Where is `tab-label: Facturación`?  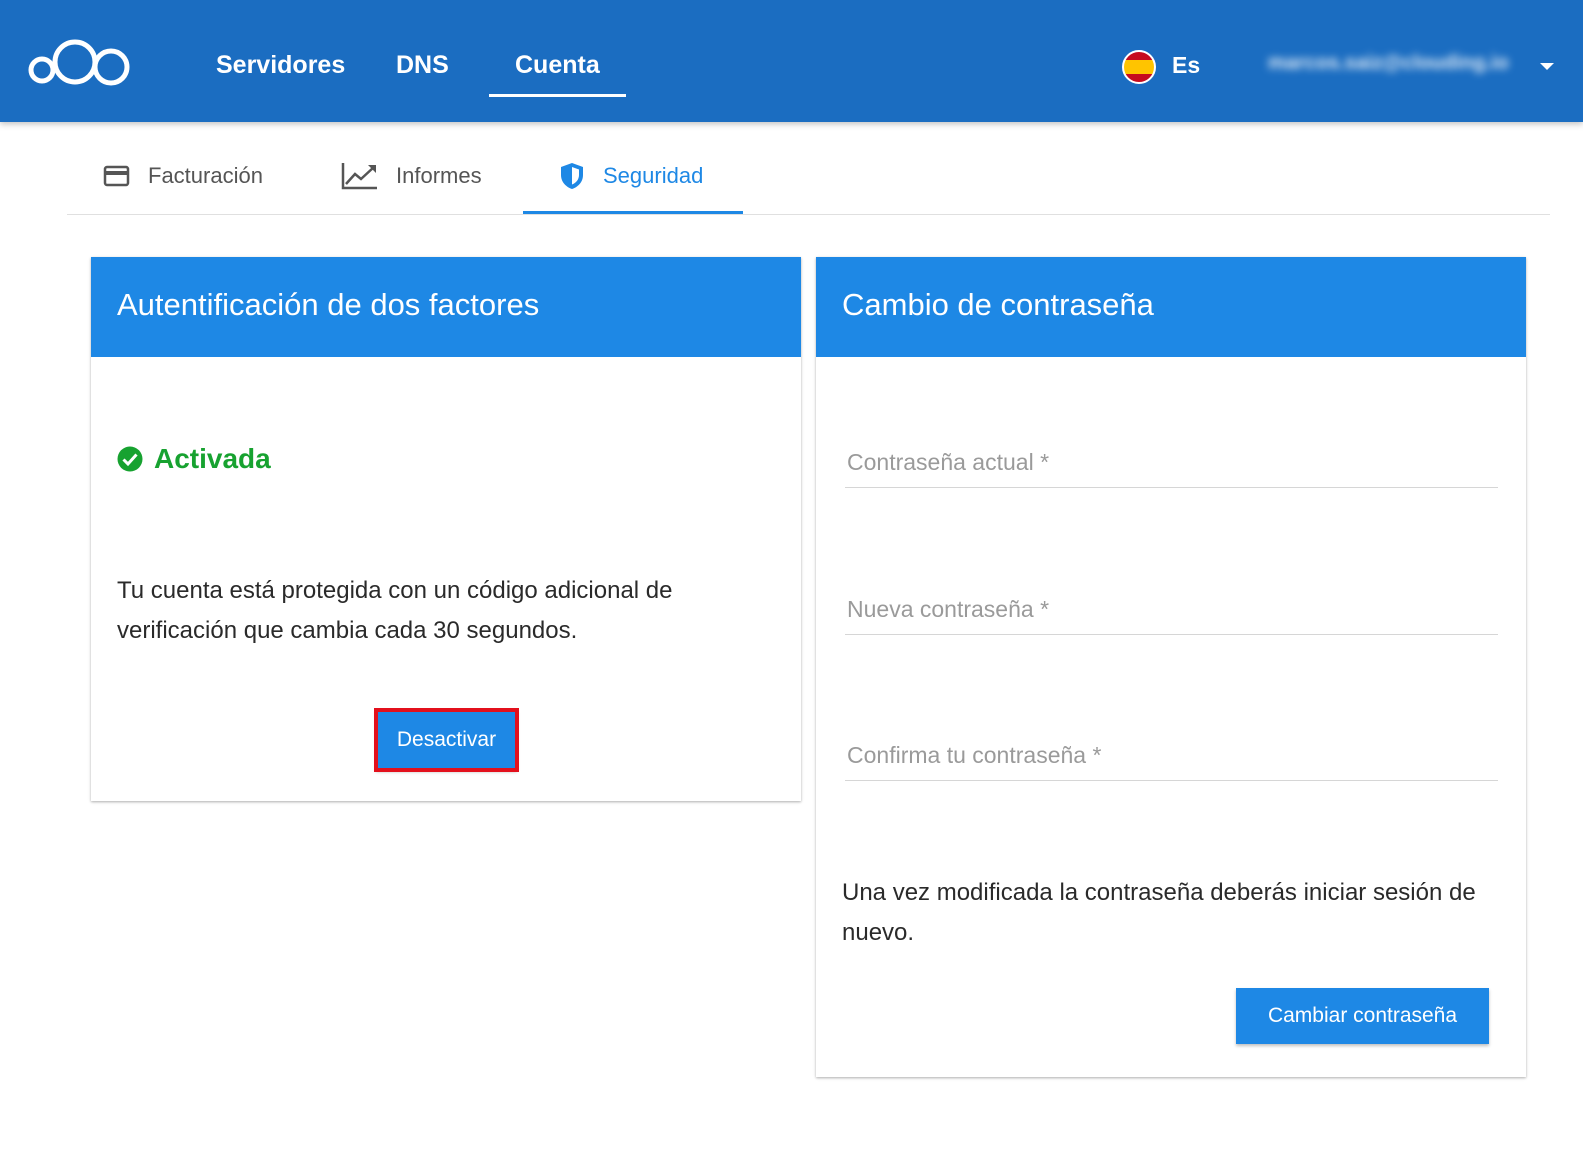 tab-label: Facturación is located at coordinates (205, 175).